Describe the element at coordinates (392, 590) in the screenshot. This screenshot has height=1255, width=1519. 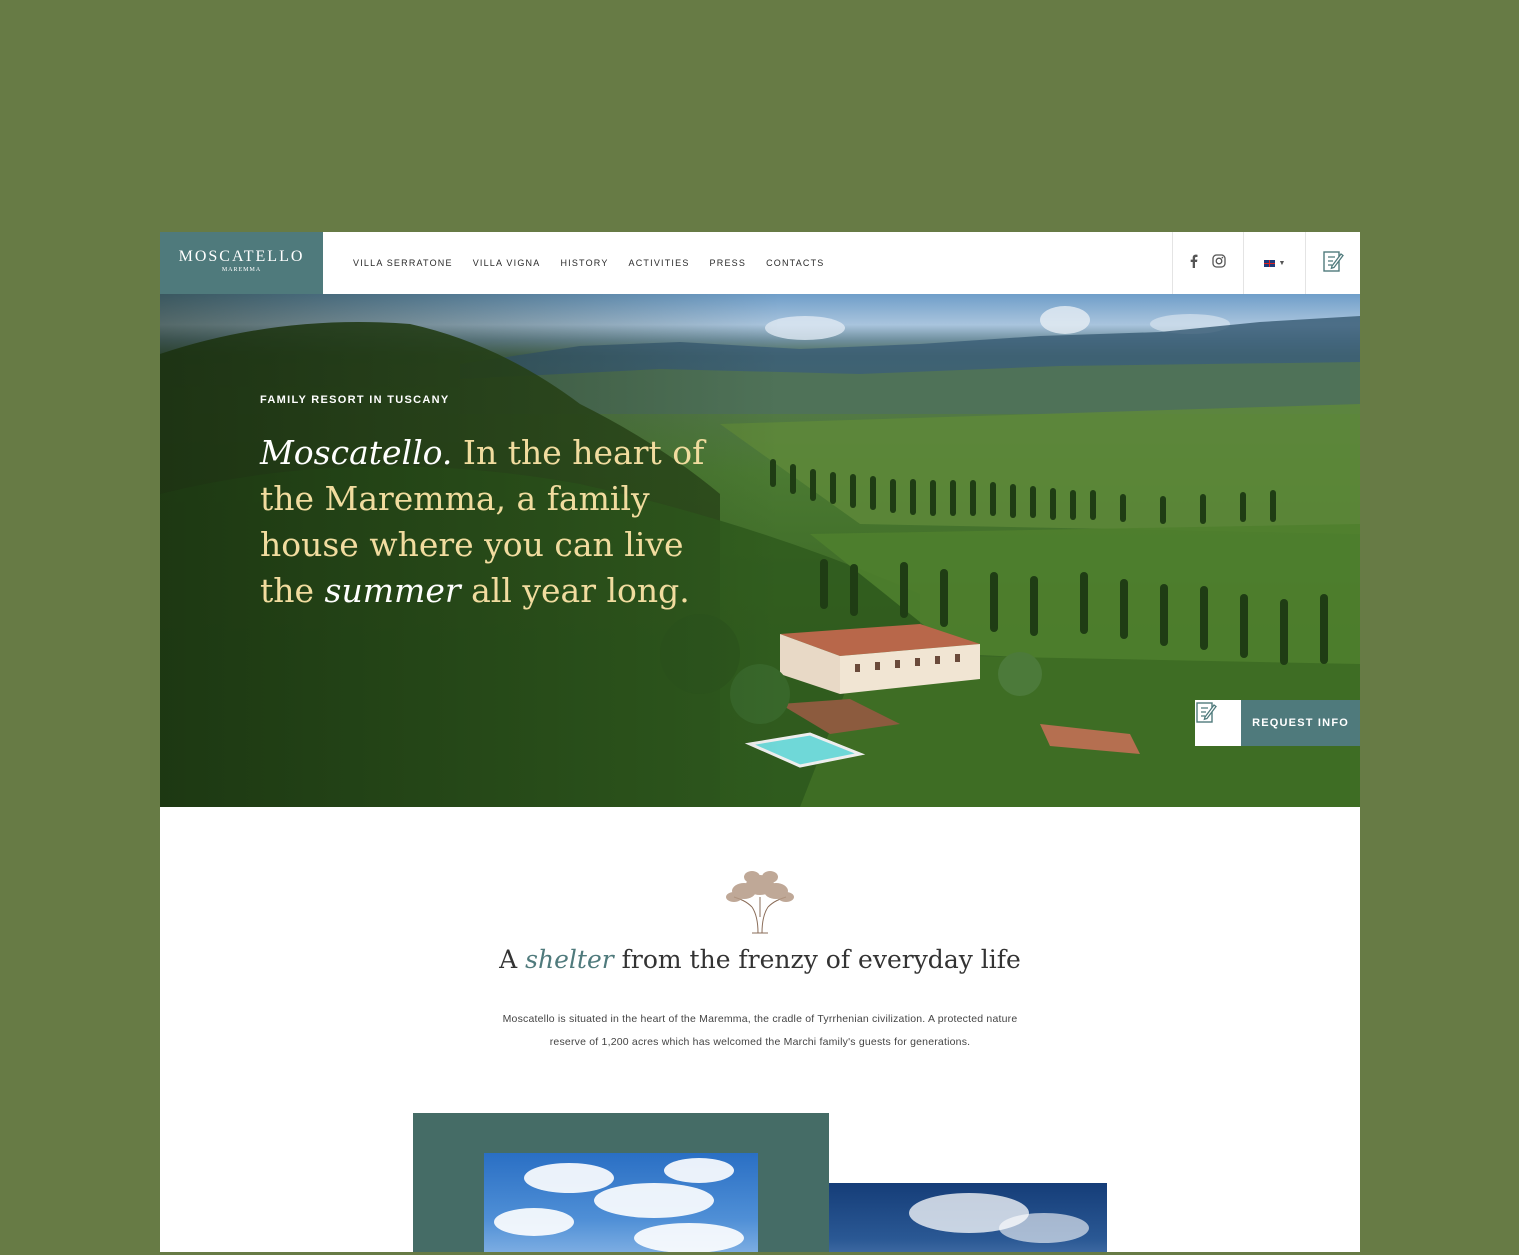
I see `headline-summer: summer` at that location.